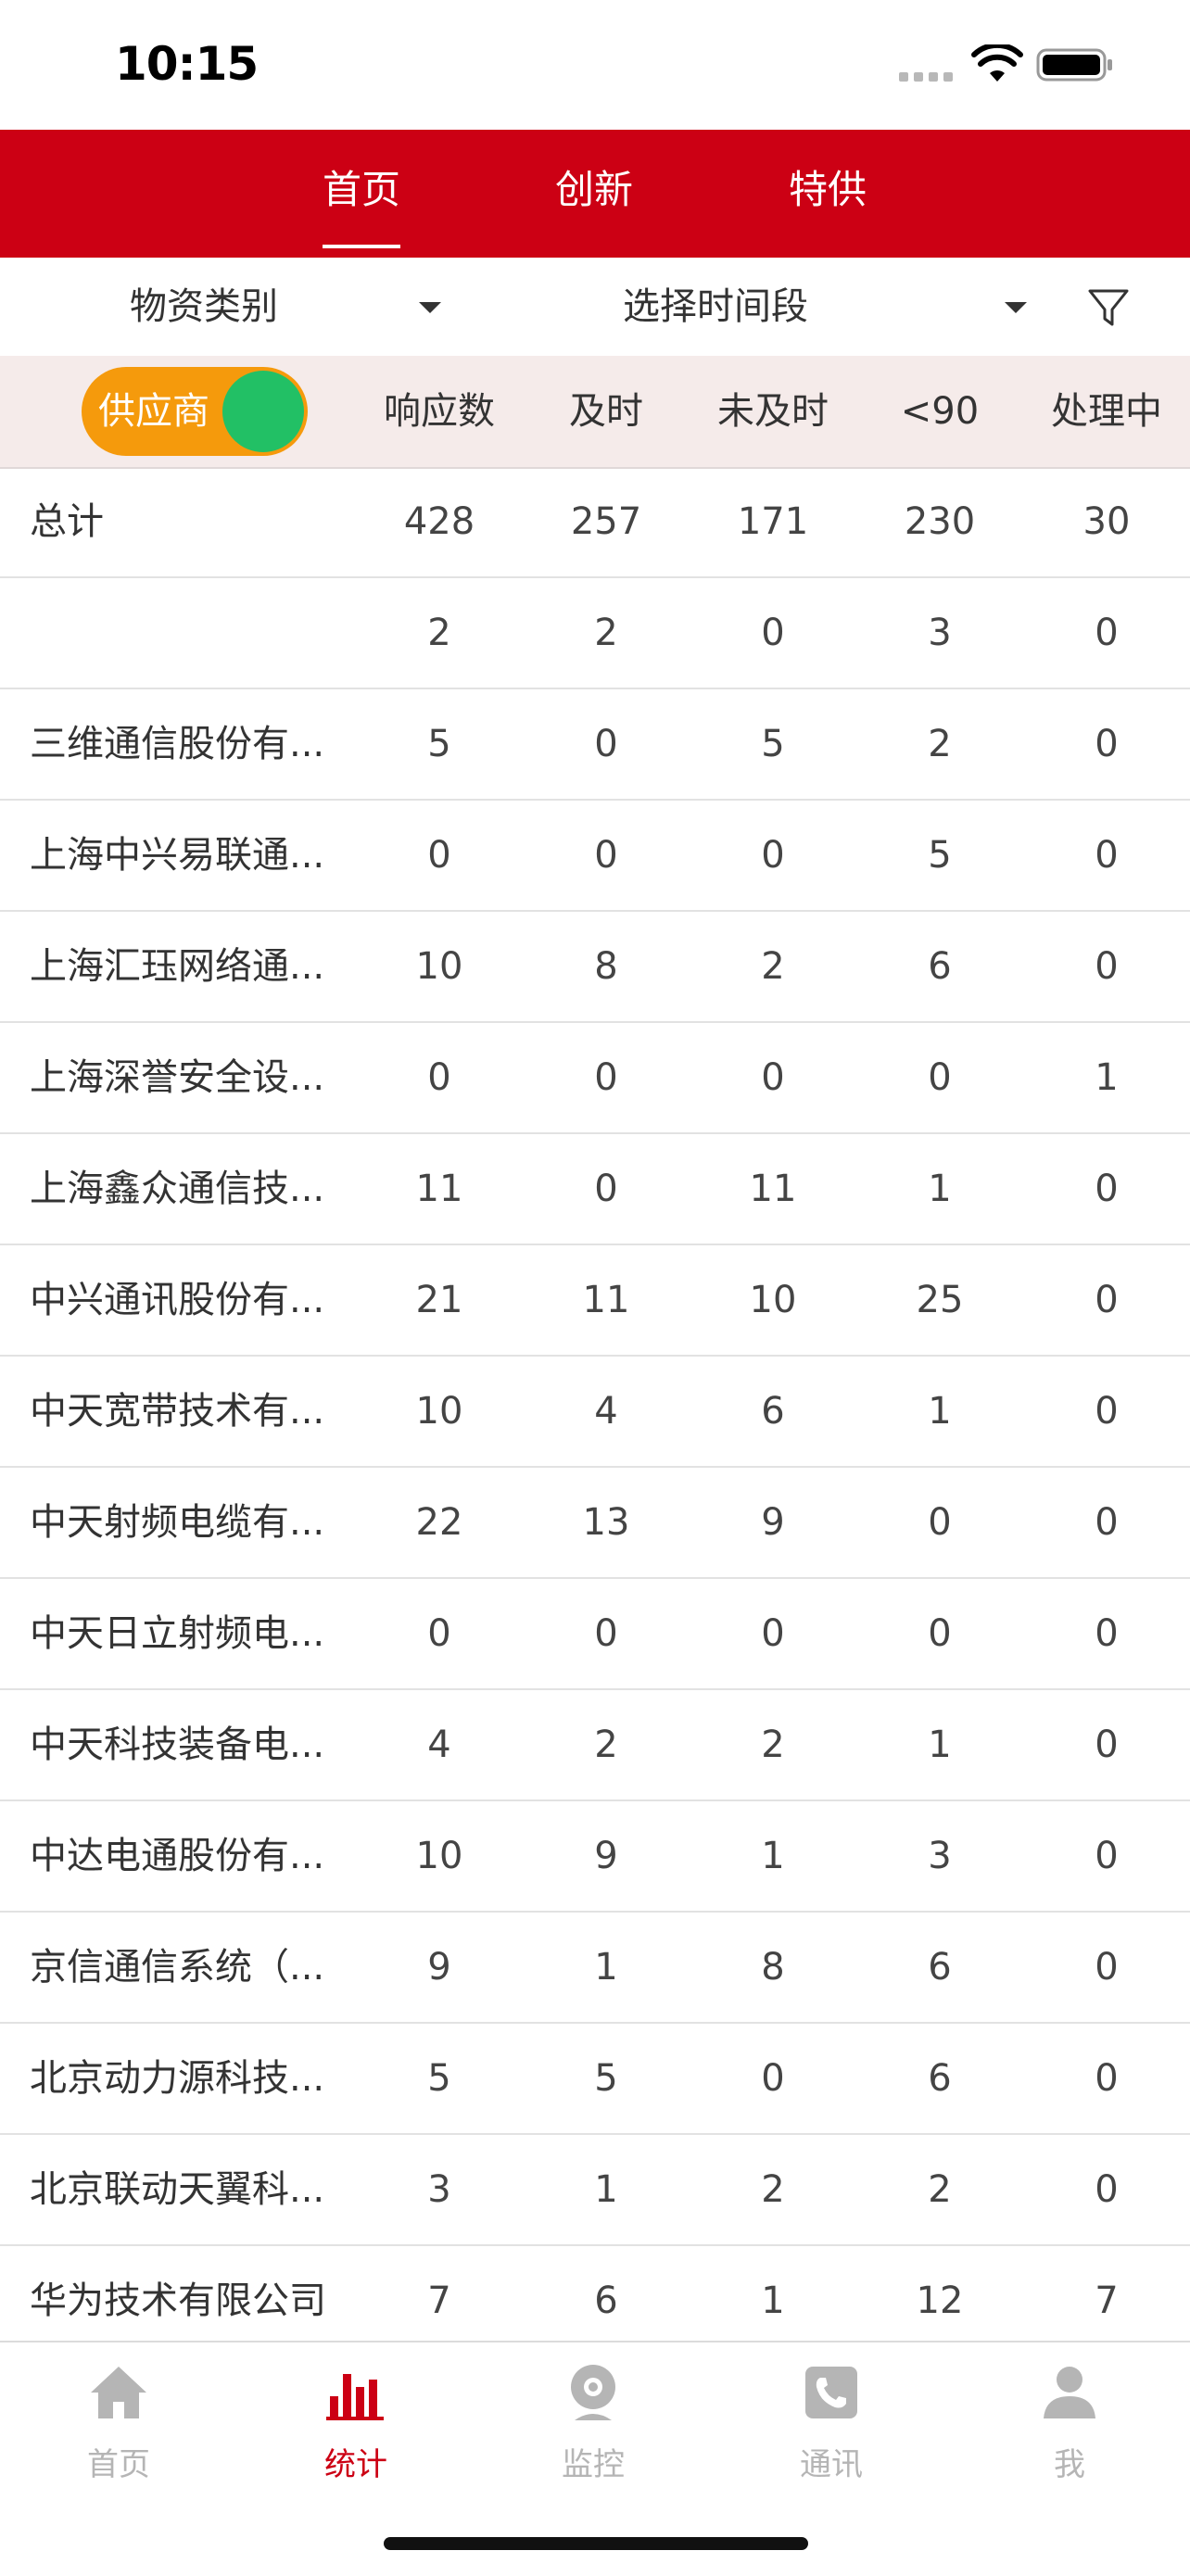  Describe the element at coordinates (1074, 65) in the screenshot. I see `battery-icon` at that location.